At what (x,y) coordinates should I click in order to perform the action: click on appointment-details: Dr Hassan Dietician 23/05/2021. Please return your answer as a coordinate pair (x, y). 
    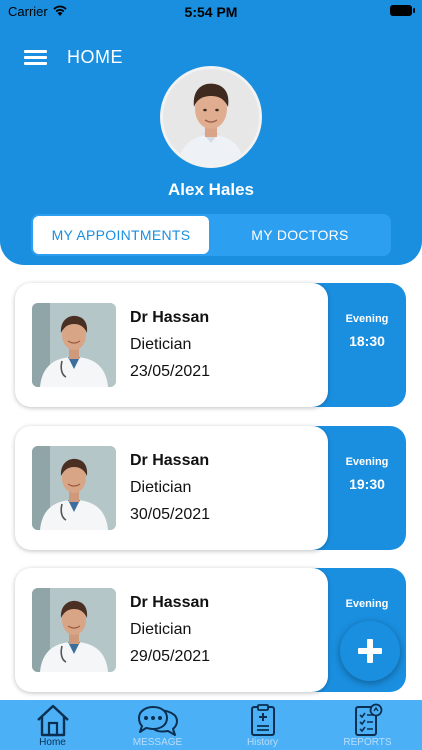
    Looking at the image, I should click on (171, 345).